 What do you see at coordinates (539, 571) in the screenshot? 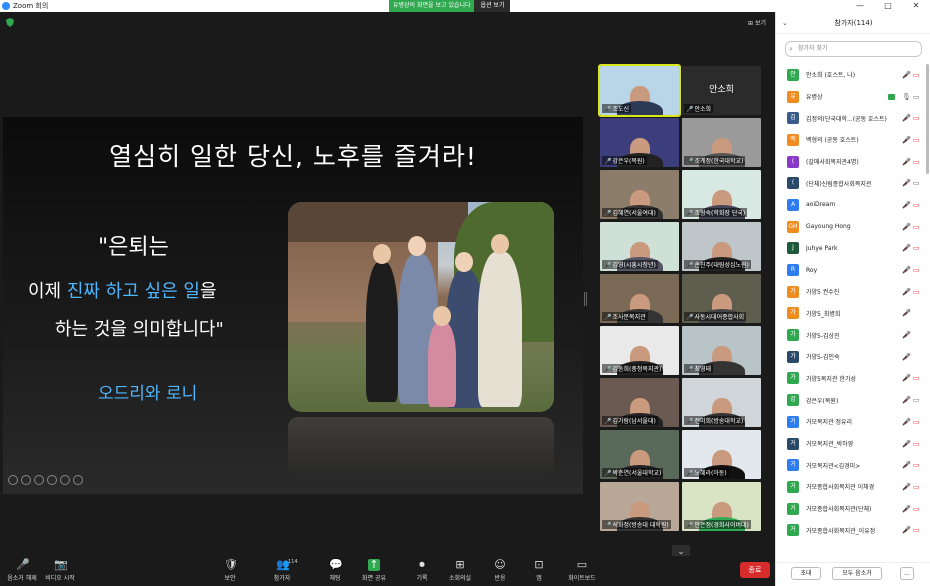
I see `toolbar-button-9: ⊡ 앱` at bounding box center [539, 571].